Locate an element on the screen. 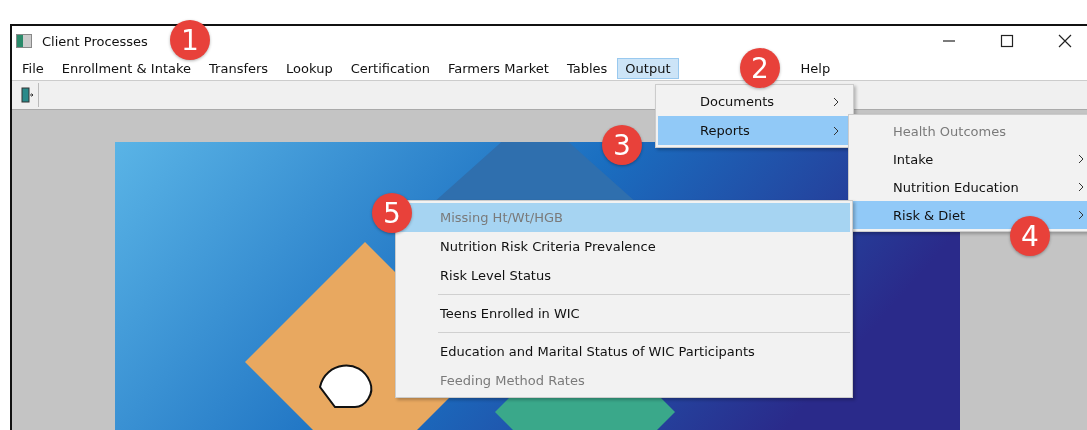 The height and width of the screenshot is (430, 1087). menu-item: Nutrition Education is located at coordinates (969, 187).